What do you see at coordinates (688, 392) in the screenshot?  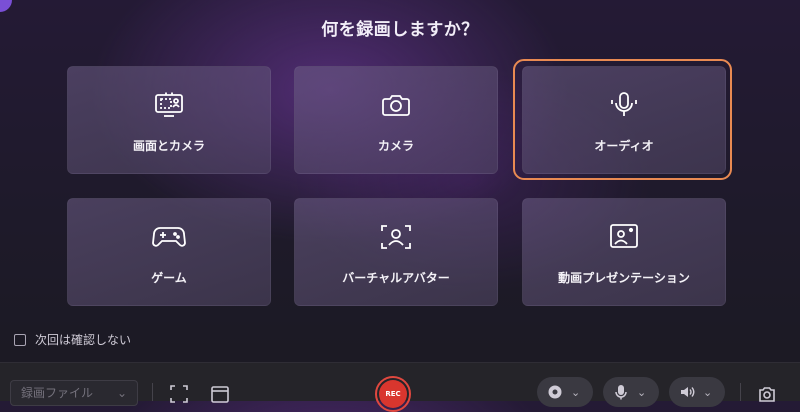 I see `speaker-icon` at bounding box center [688, 392].